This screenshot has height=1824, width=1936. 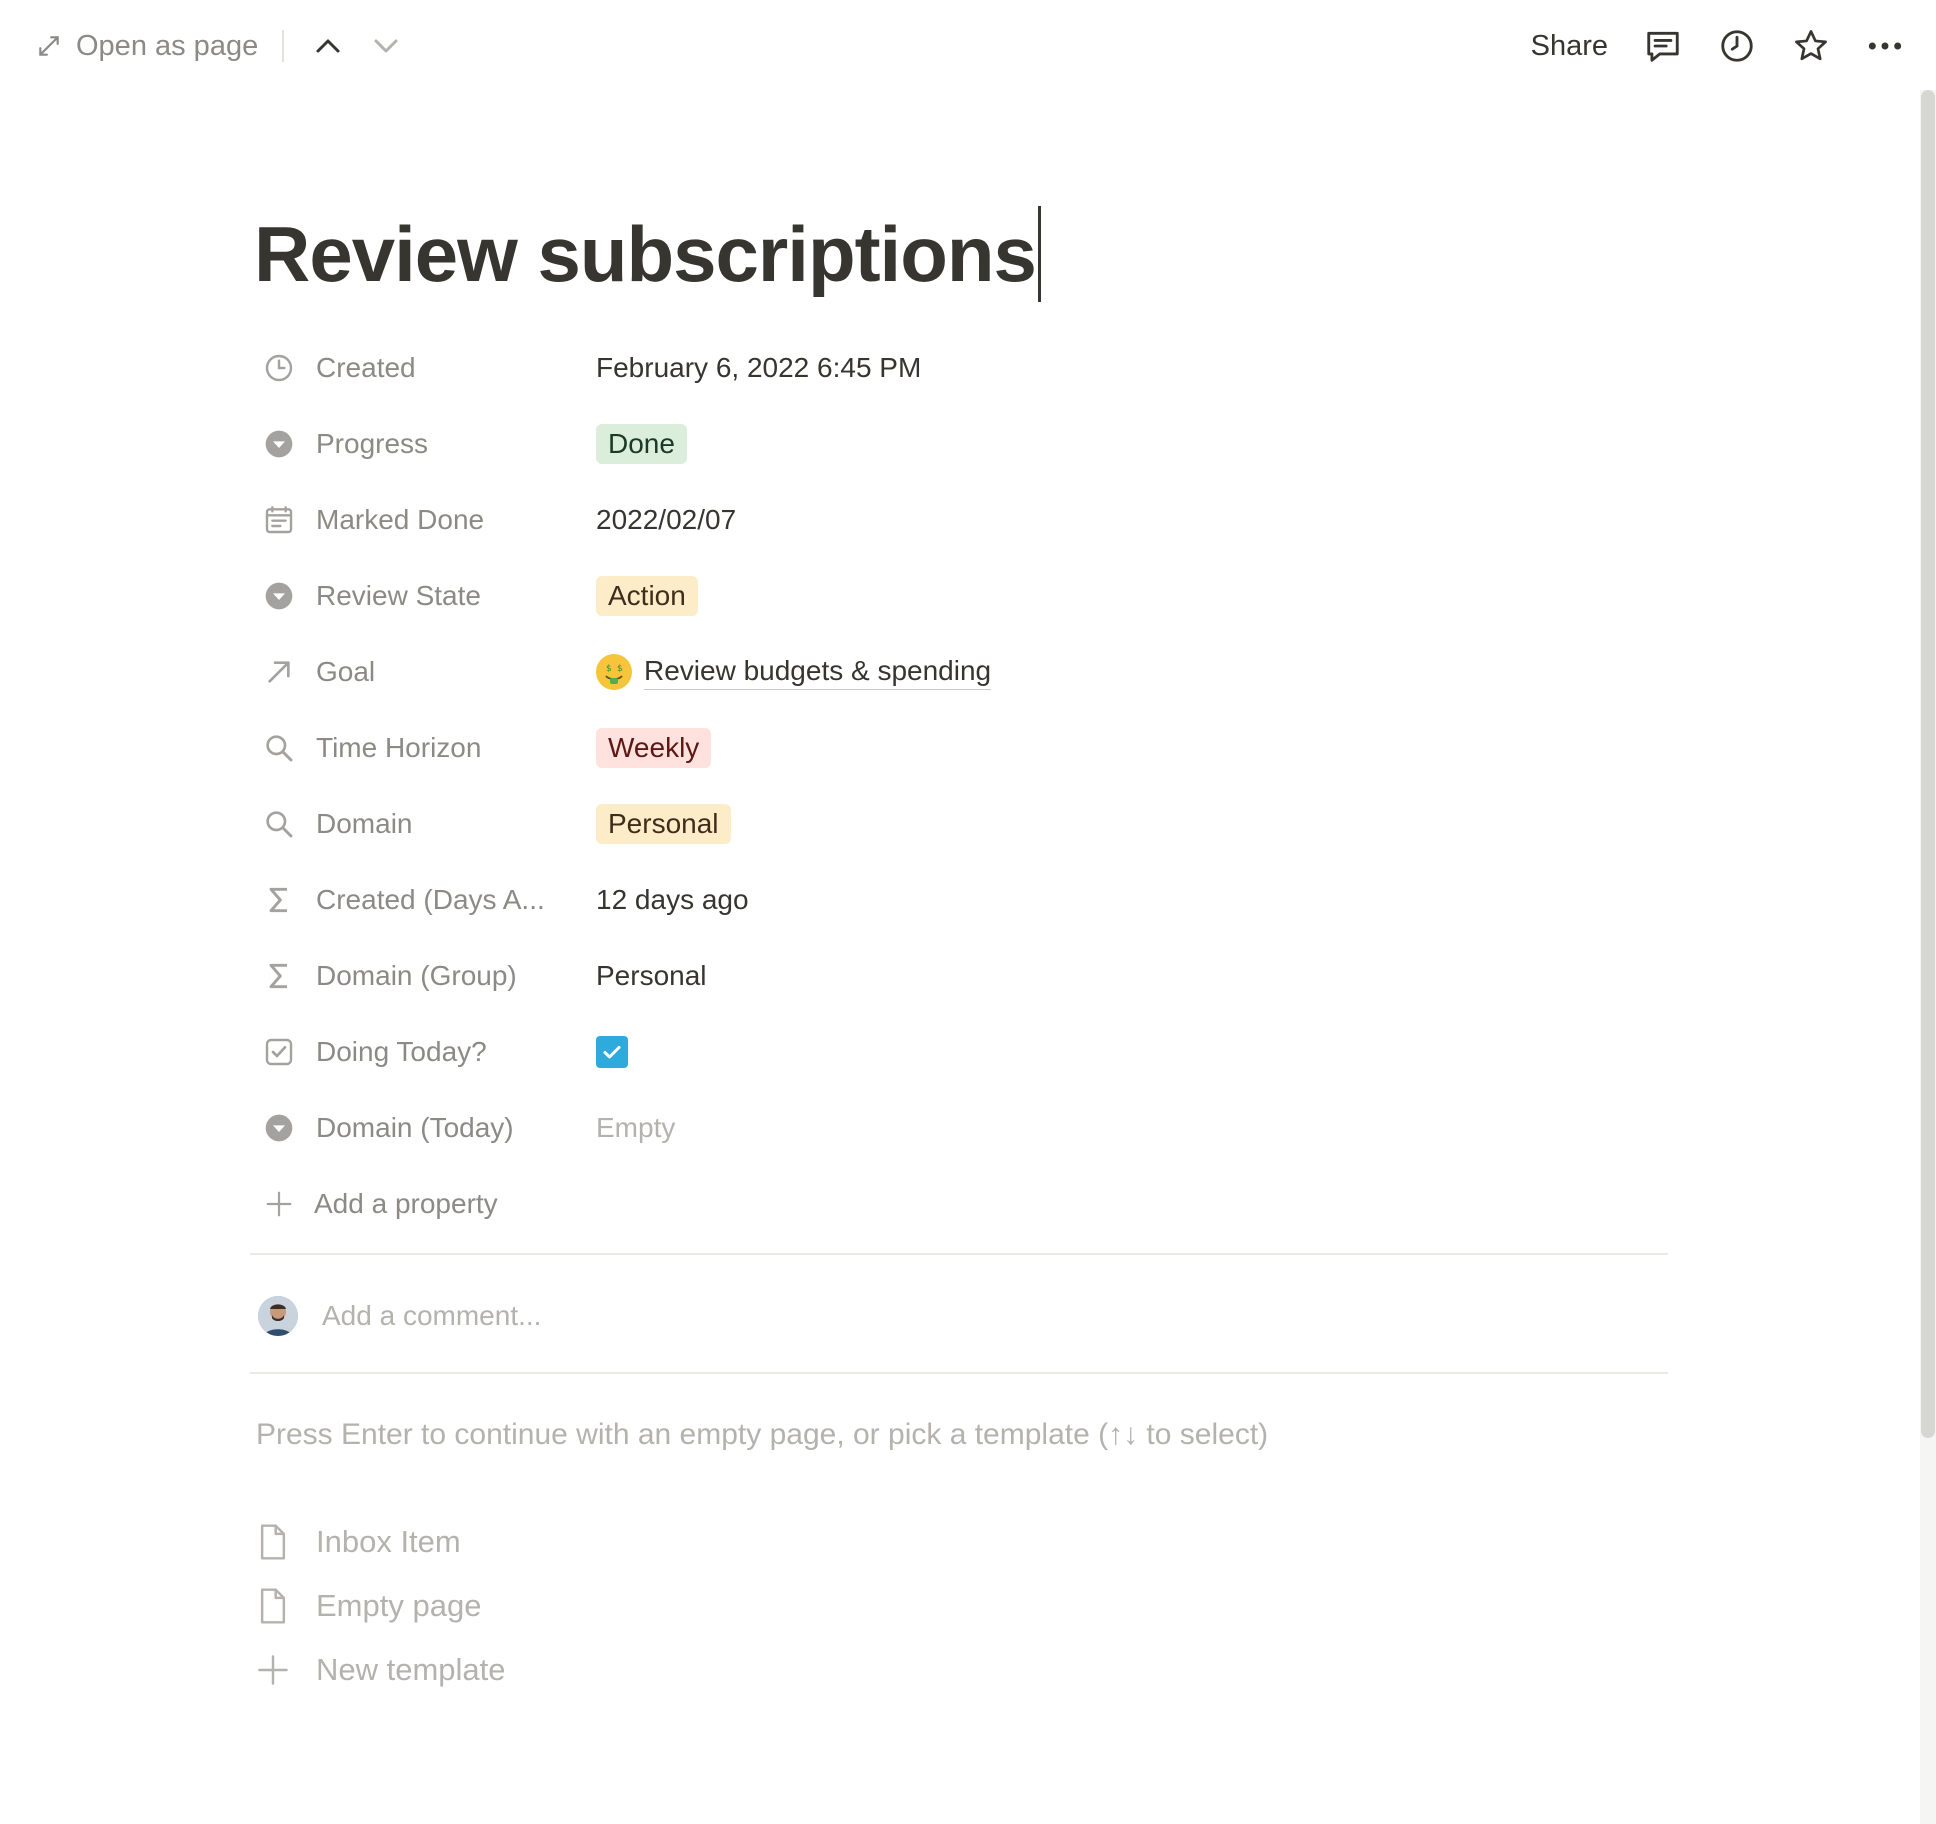 I want to click on more-icon, so click(x=1885, y=46).